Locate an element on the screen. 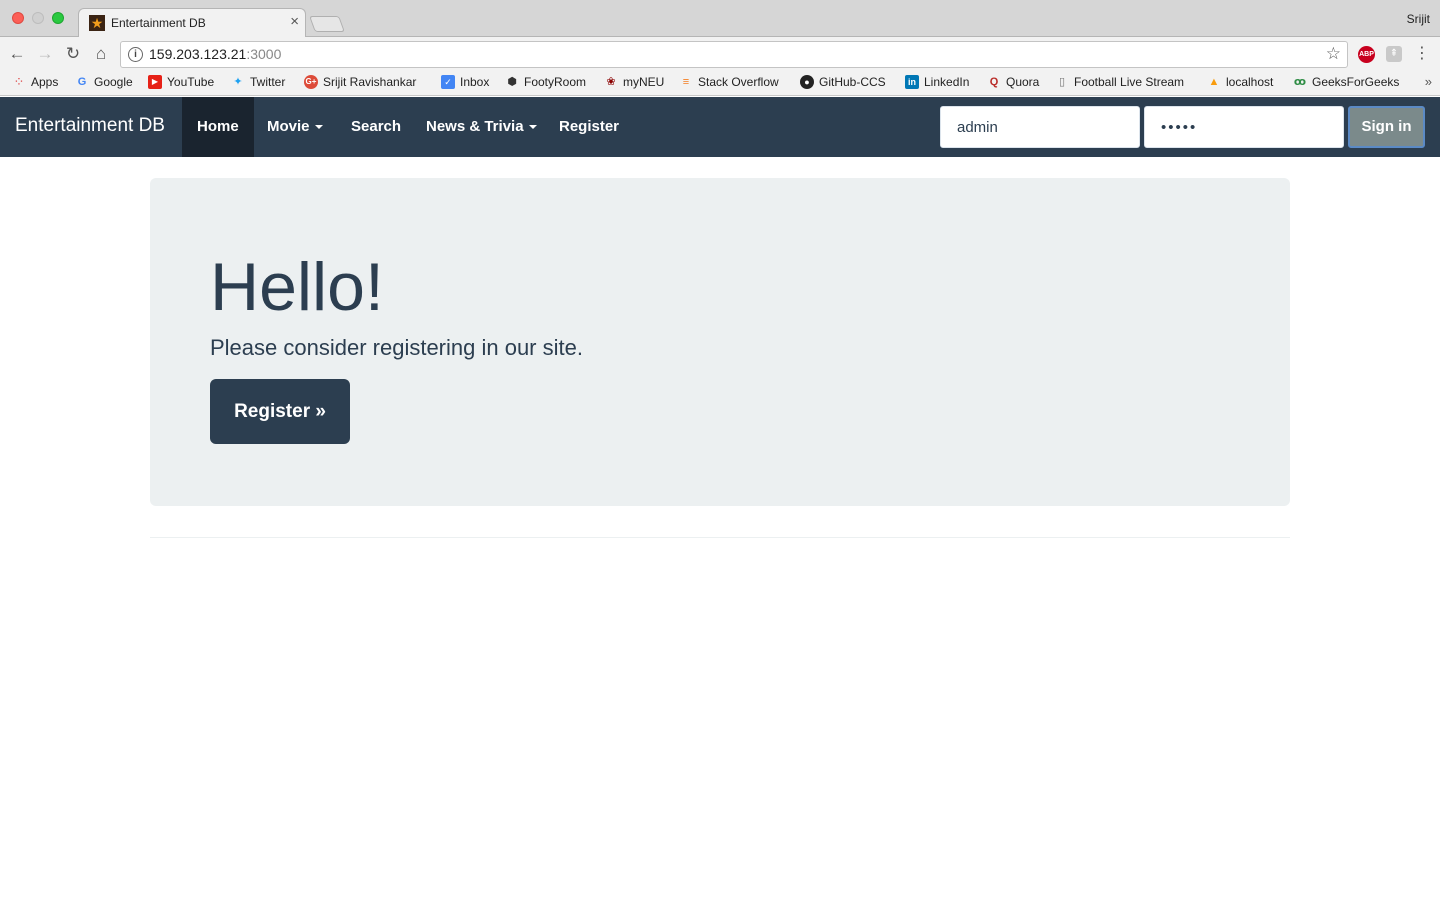 This screenshot has width=1440, height=900. stackoverflow-icon: ≡ is located at coordinates (686, 82).